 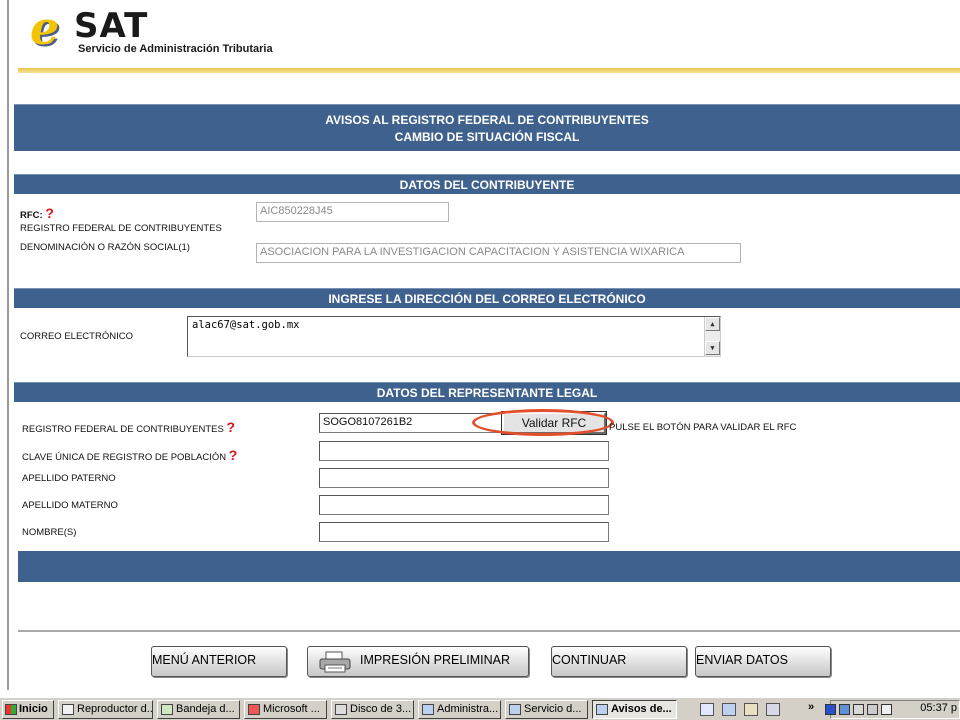 What do you see at coordinates (4, 345) in the screenshot?
I see `window-left-edge` at bounding box center [4, 345].